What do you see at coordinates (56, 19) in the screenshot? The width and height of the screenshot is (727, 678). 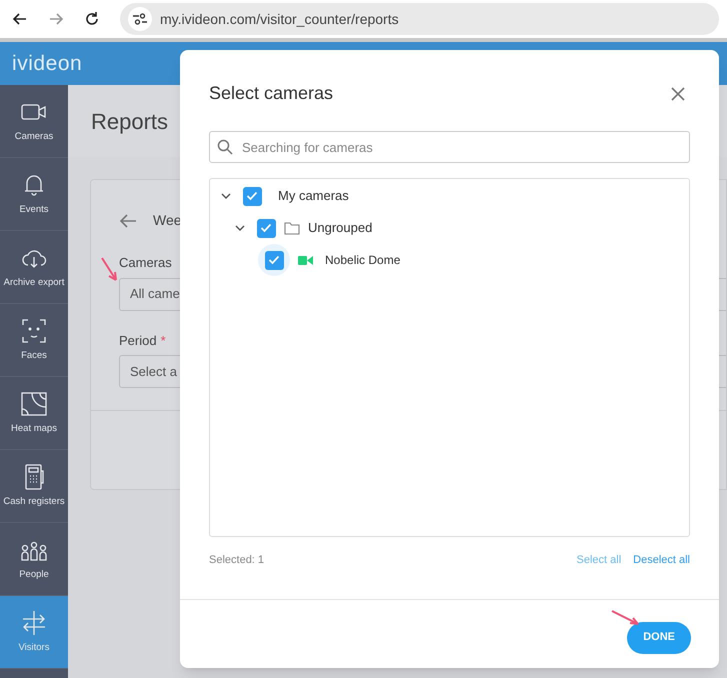 I see `forward-icon` at bounding box center [56, 19].